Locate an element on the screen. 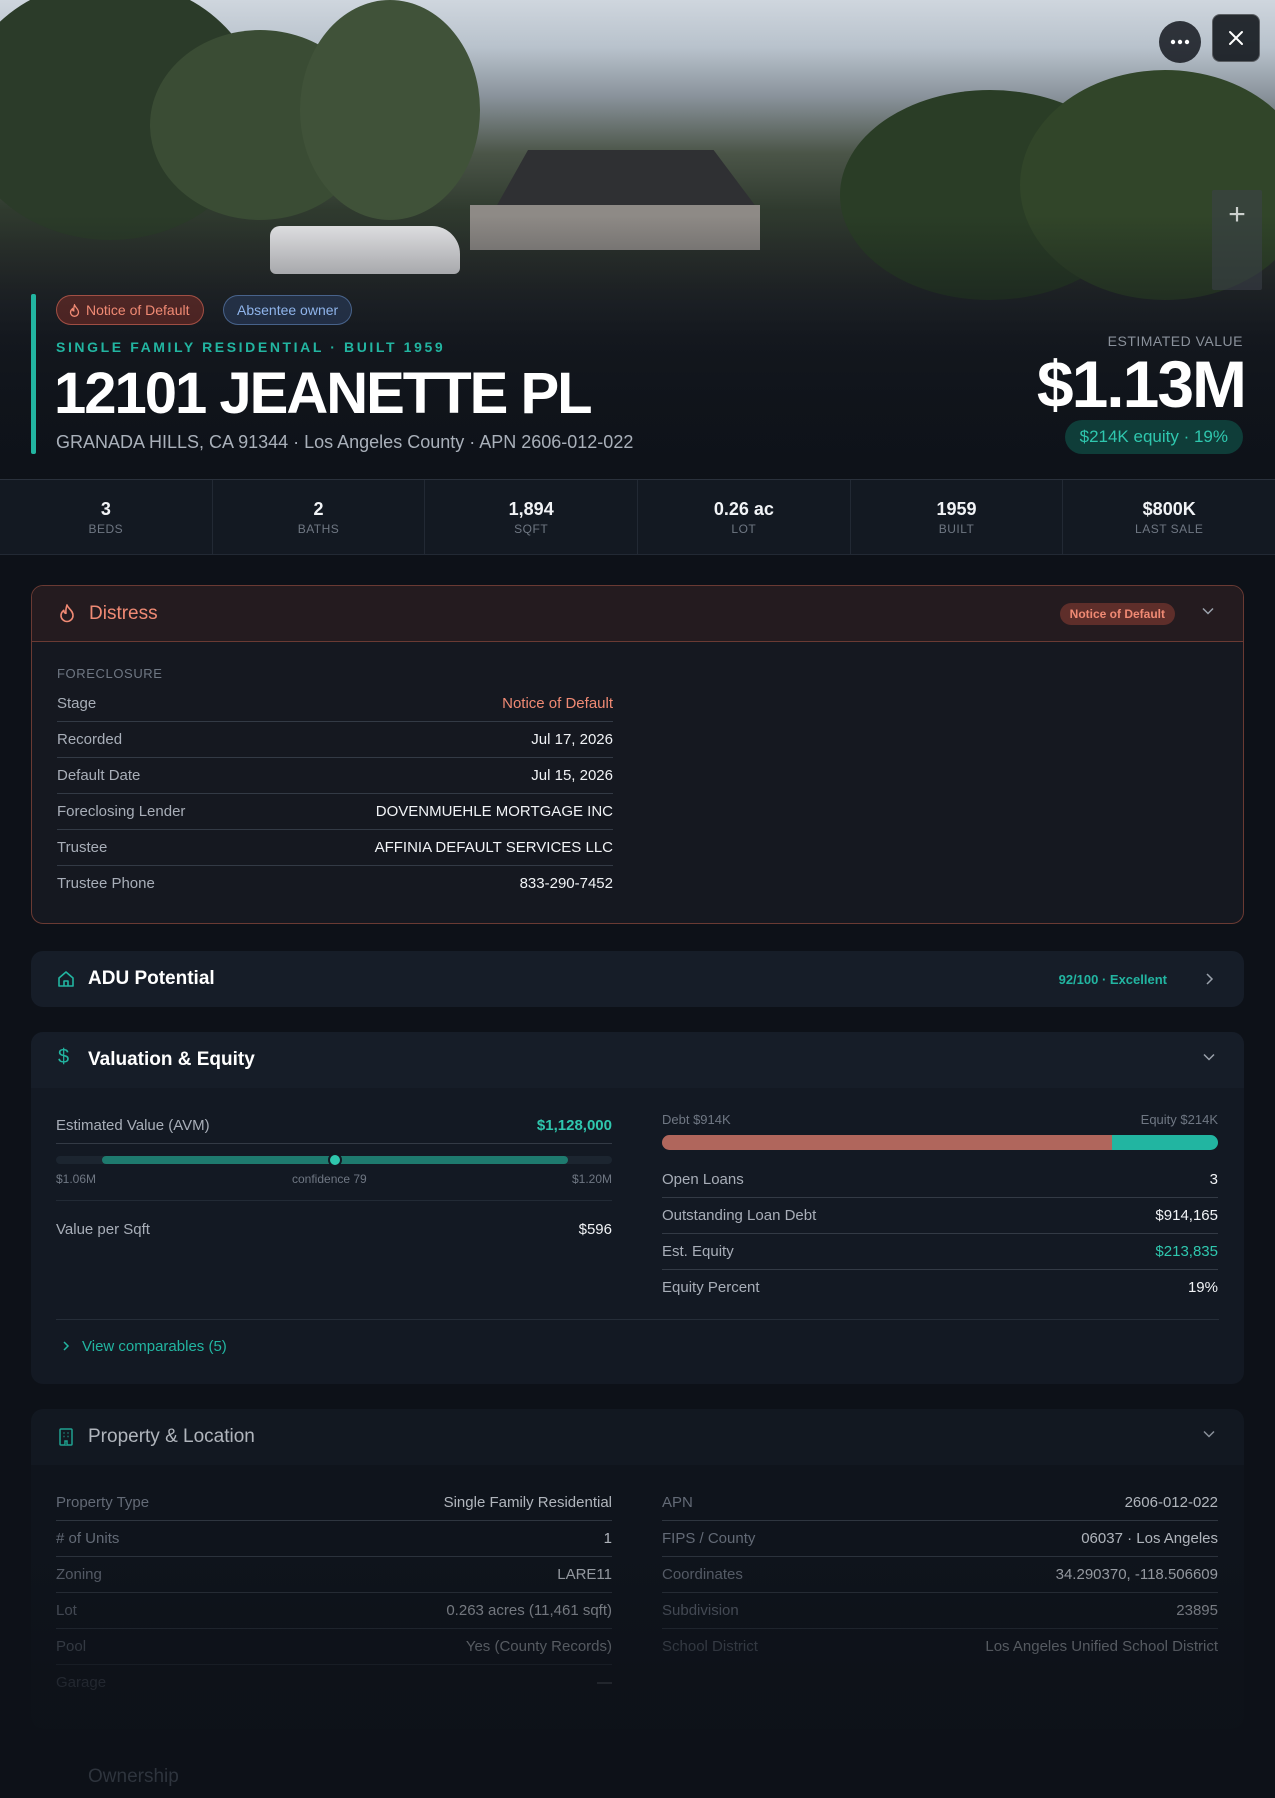 The height and width of the screenshot is (1798, 1275). chevron-right-icon is located at coordinates (1209, 979).